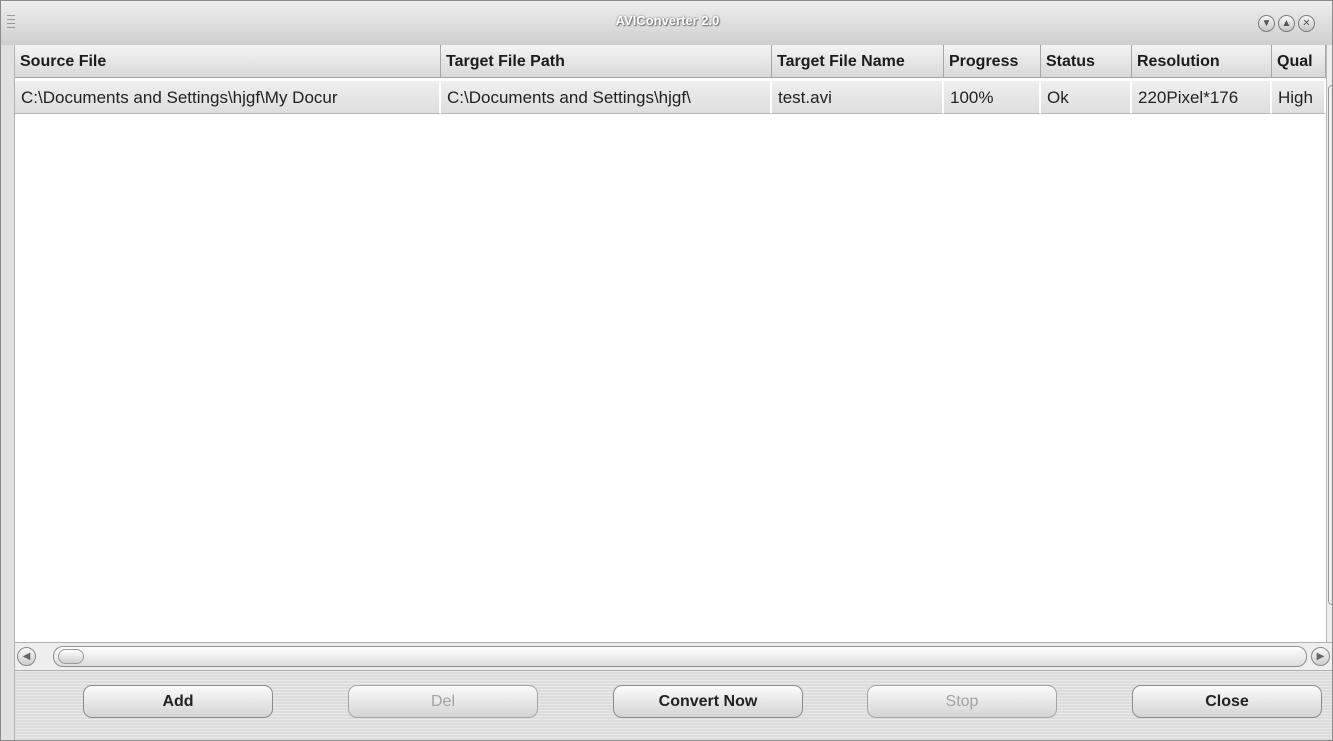 Image resolution: width=1333 pixels, height=741 pixels. I want to click on arrow-right-icon: ▶, so click(1320, 656).